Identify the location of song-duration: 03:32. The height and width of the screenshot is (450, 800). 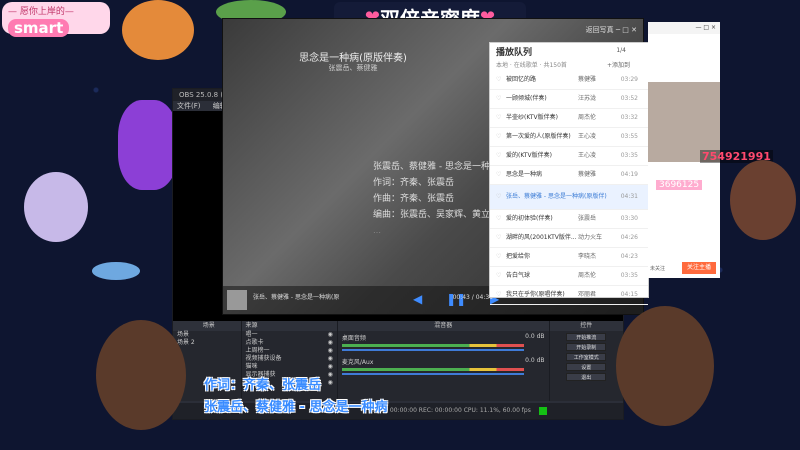
(629, 117).